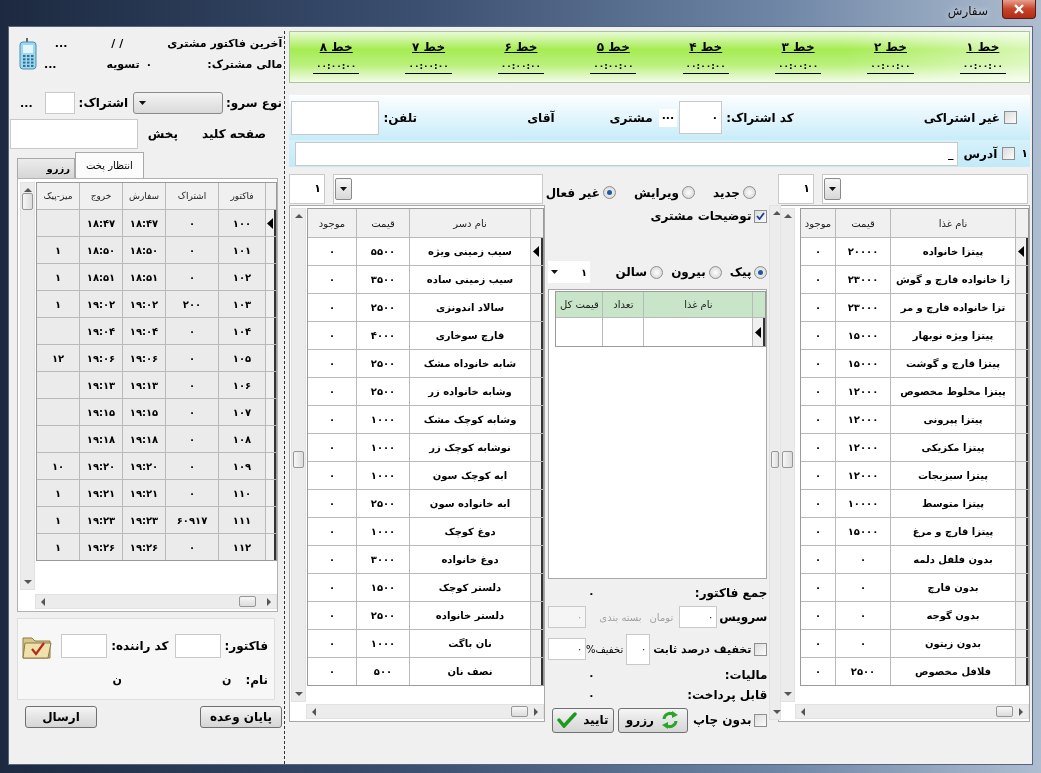 Image resolution: width=1041 pixels, height=773 pixels. Describe the element at coordinates (698, 617) in the screenshot. I see `service-fee-field: ۰` at that location.